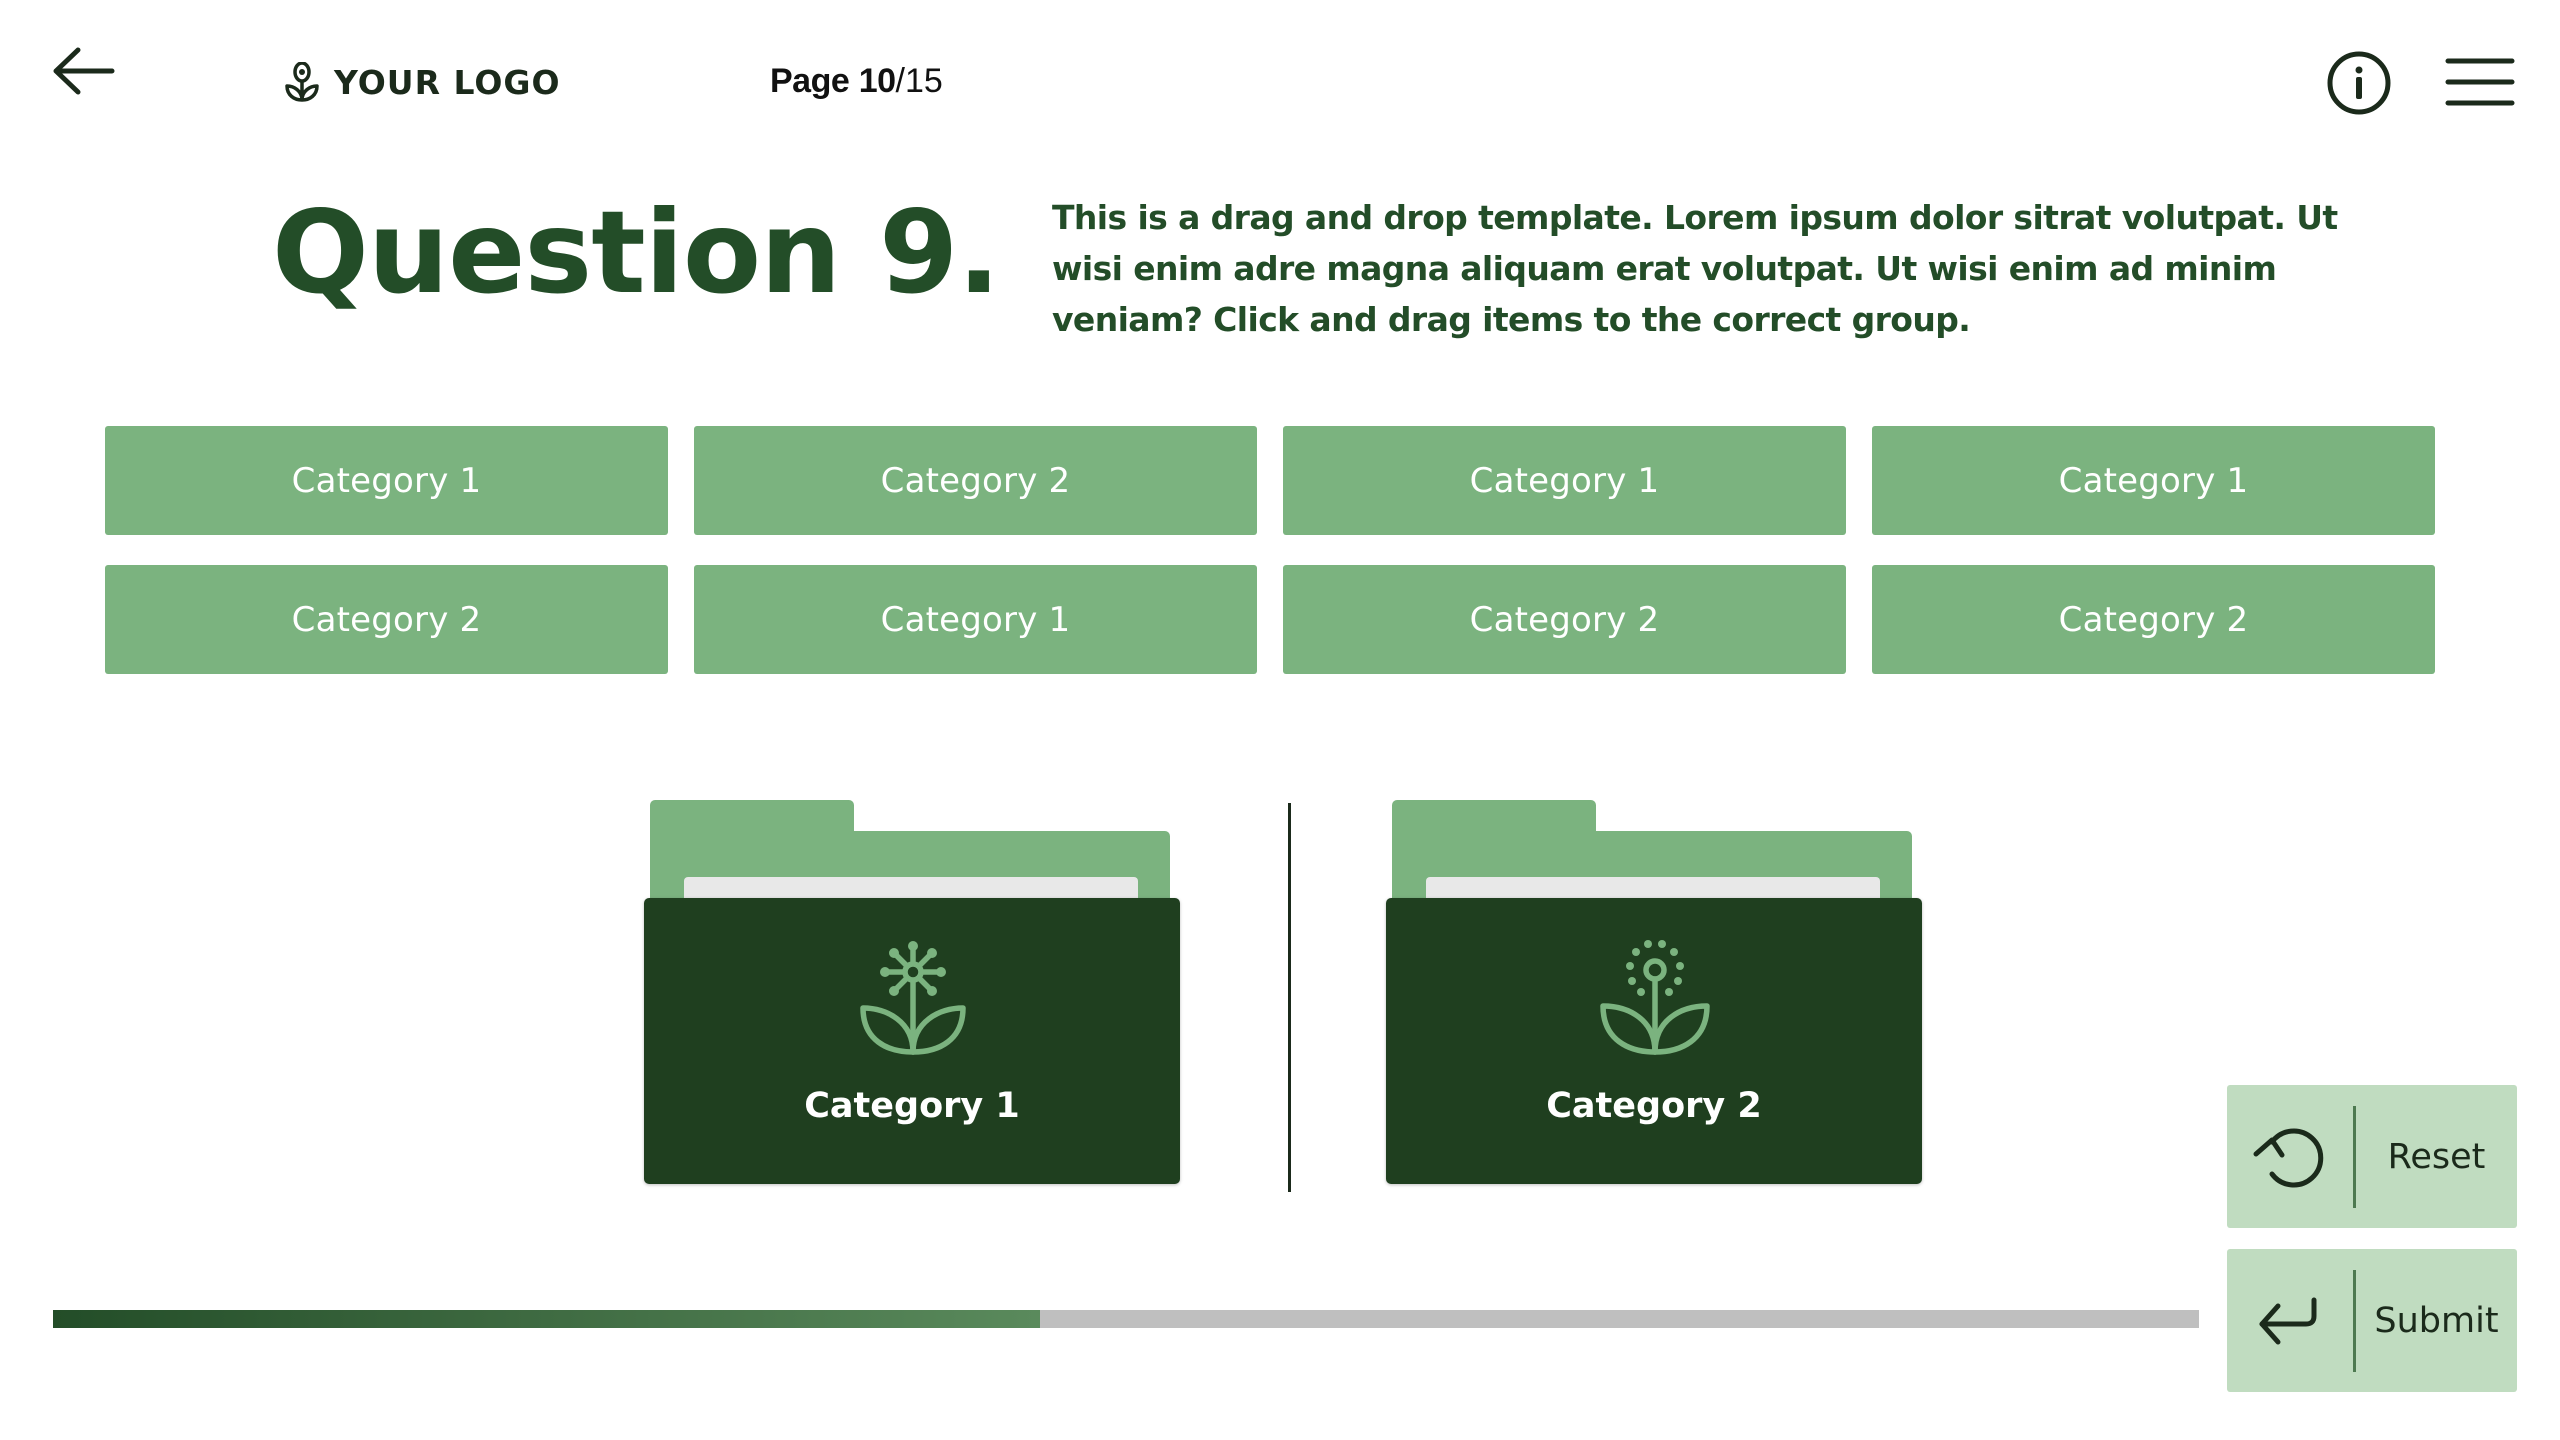 The width and height of the screenshot is (2560, 1440). Describe the element at coordinates (1126, 1319) in the screenshot. I see `progress-bar` at that location.